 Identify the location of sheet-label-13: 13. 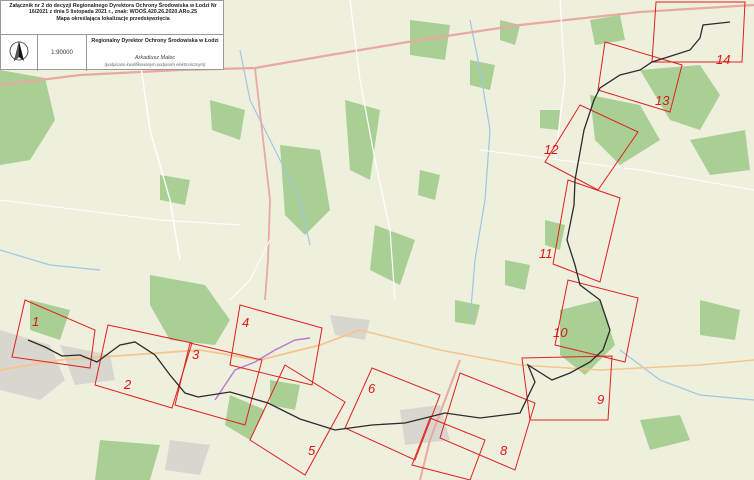
(662, 100).